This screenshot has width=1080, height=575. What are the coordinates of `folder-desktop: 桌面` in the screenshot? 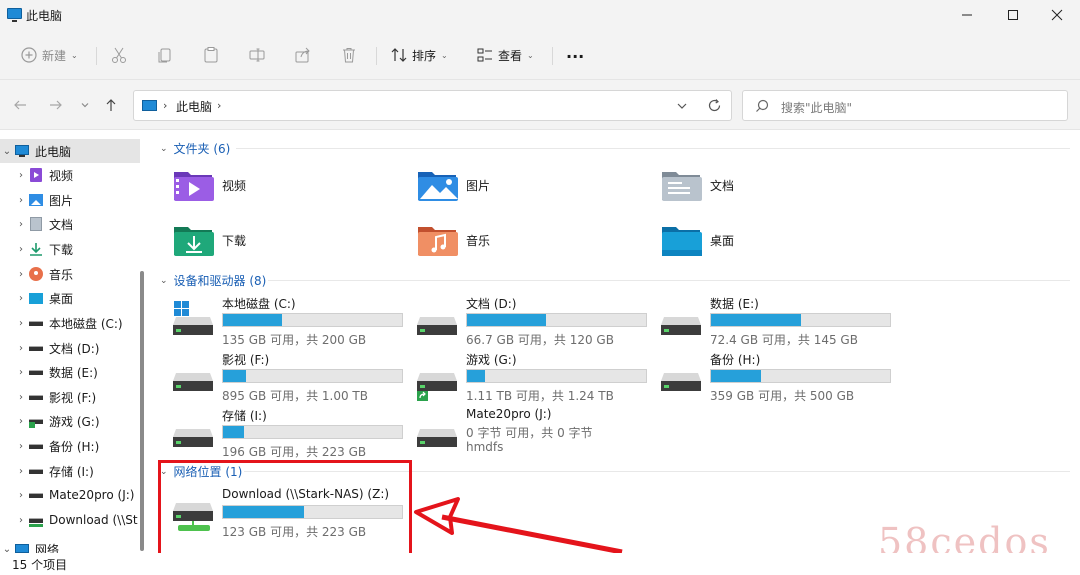 It's located at (780, 240).